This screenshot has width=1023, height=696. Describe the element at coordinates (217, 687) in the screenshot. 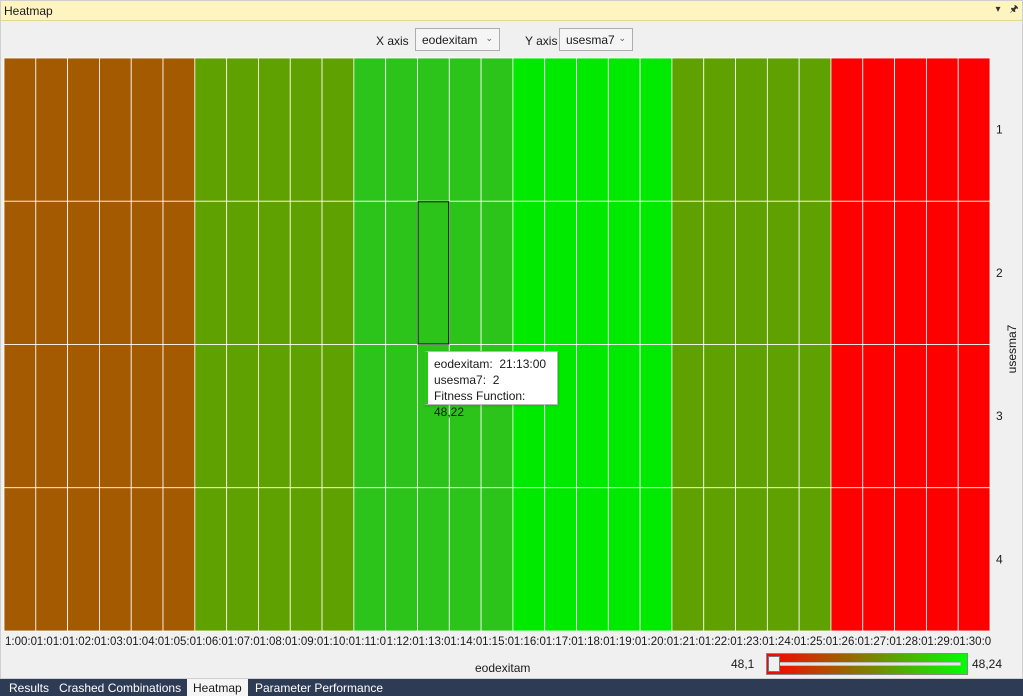

I see `tab-heatmap: Heatmap` at that location.